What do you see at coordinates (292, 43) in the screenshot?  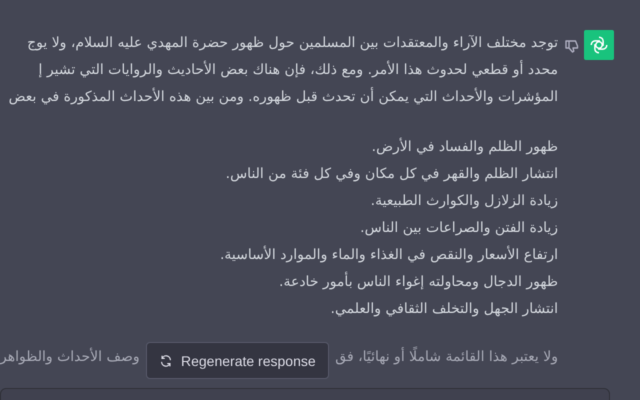 I see `paragraph-line: توجد مختلف الآراء والمعتقدات بين المسلمين حول ظهور حضرة المهدي عليه السلام، ولا يوج` at bounding box center [292, 43].